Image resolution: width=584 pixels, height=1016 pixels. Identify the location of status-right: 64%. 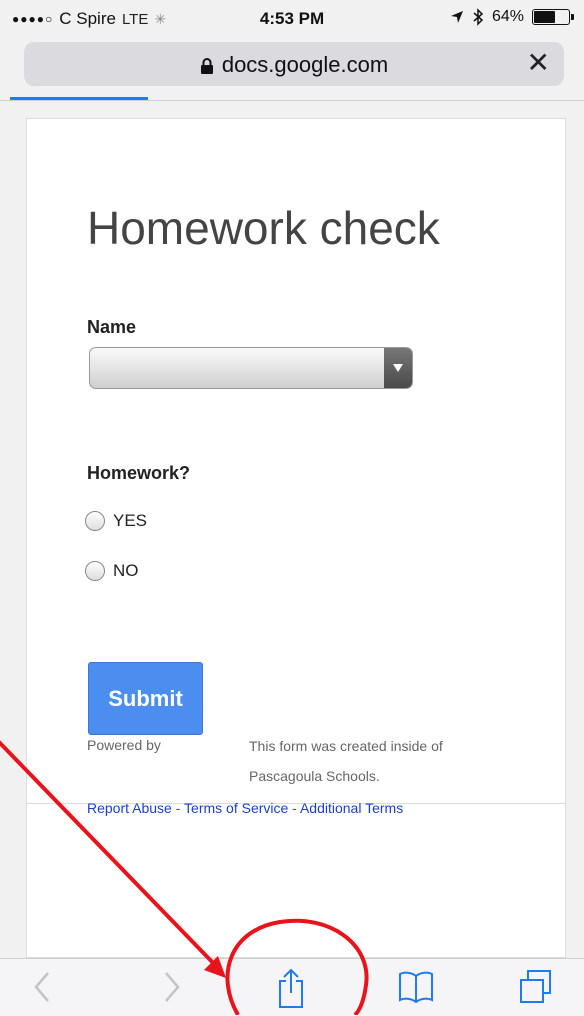
(512, 17).